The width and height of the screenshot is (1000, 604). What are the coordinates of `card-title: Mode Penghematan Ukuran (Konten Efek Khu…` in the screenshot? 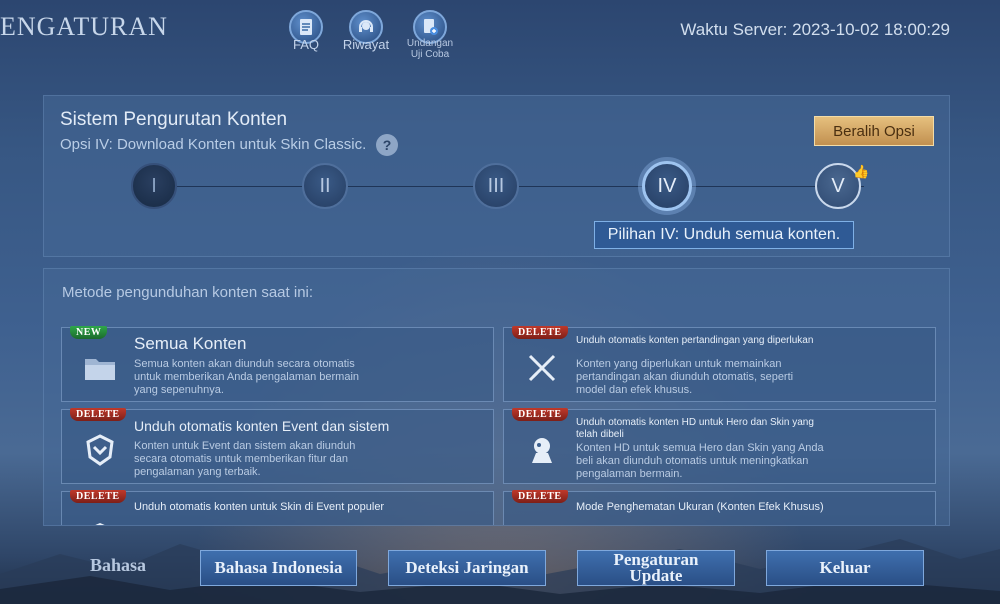 It's located at (700, 507).